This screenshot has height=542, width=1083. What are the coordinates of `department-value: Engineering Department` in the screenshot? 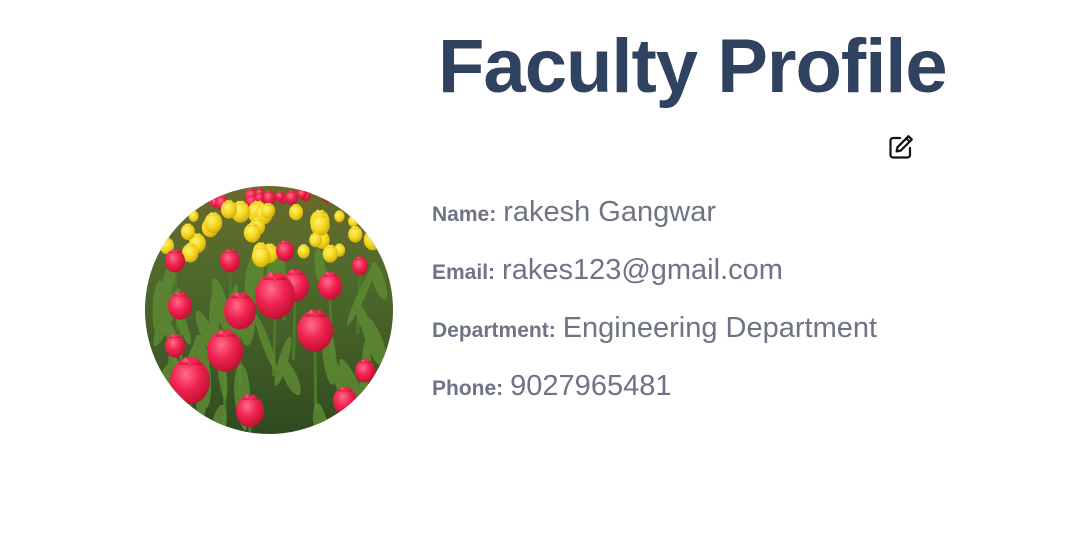 It's located at (720, 328).